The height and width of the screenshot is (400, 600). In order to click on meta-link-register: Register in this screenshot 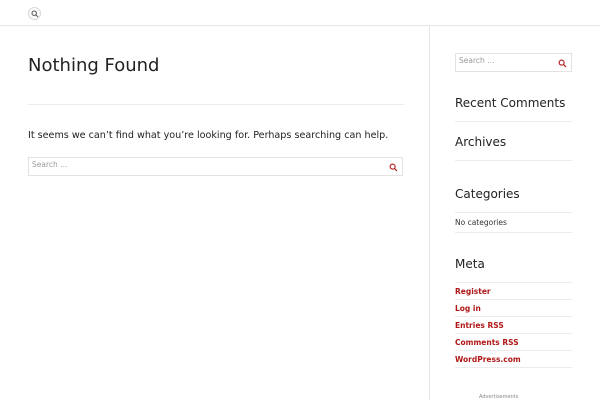, I will do `click(473, 291)`.